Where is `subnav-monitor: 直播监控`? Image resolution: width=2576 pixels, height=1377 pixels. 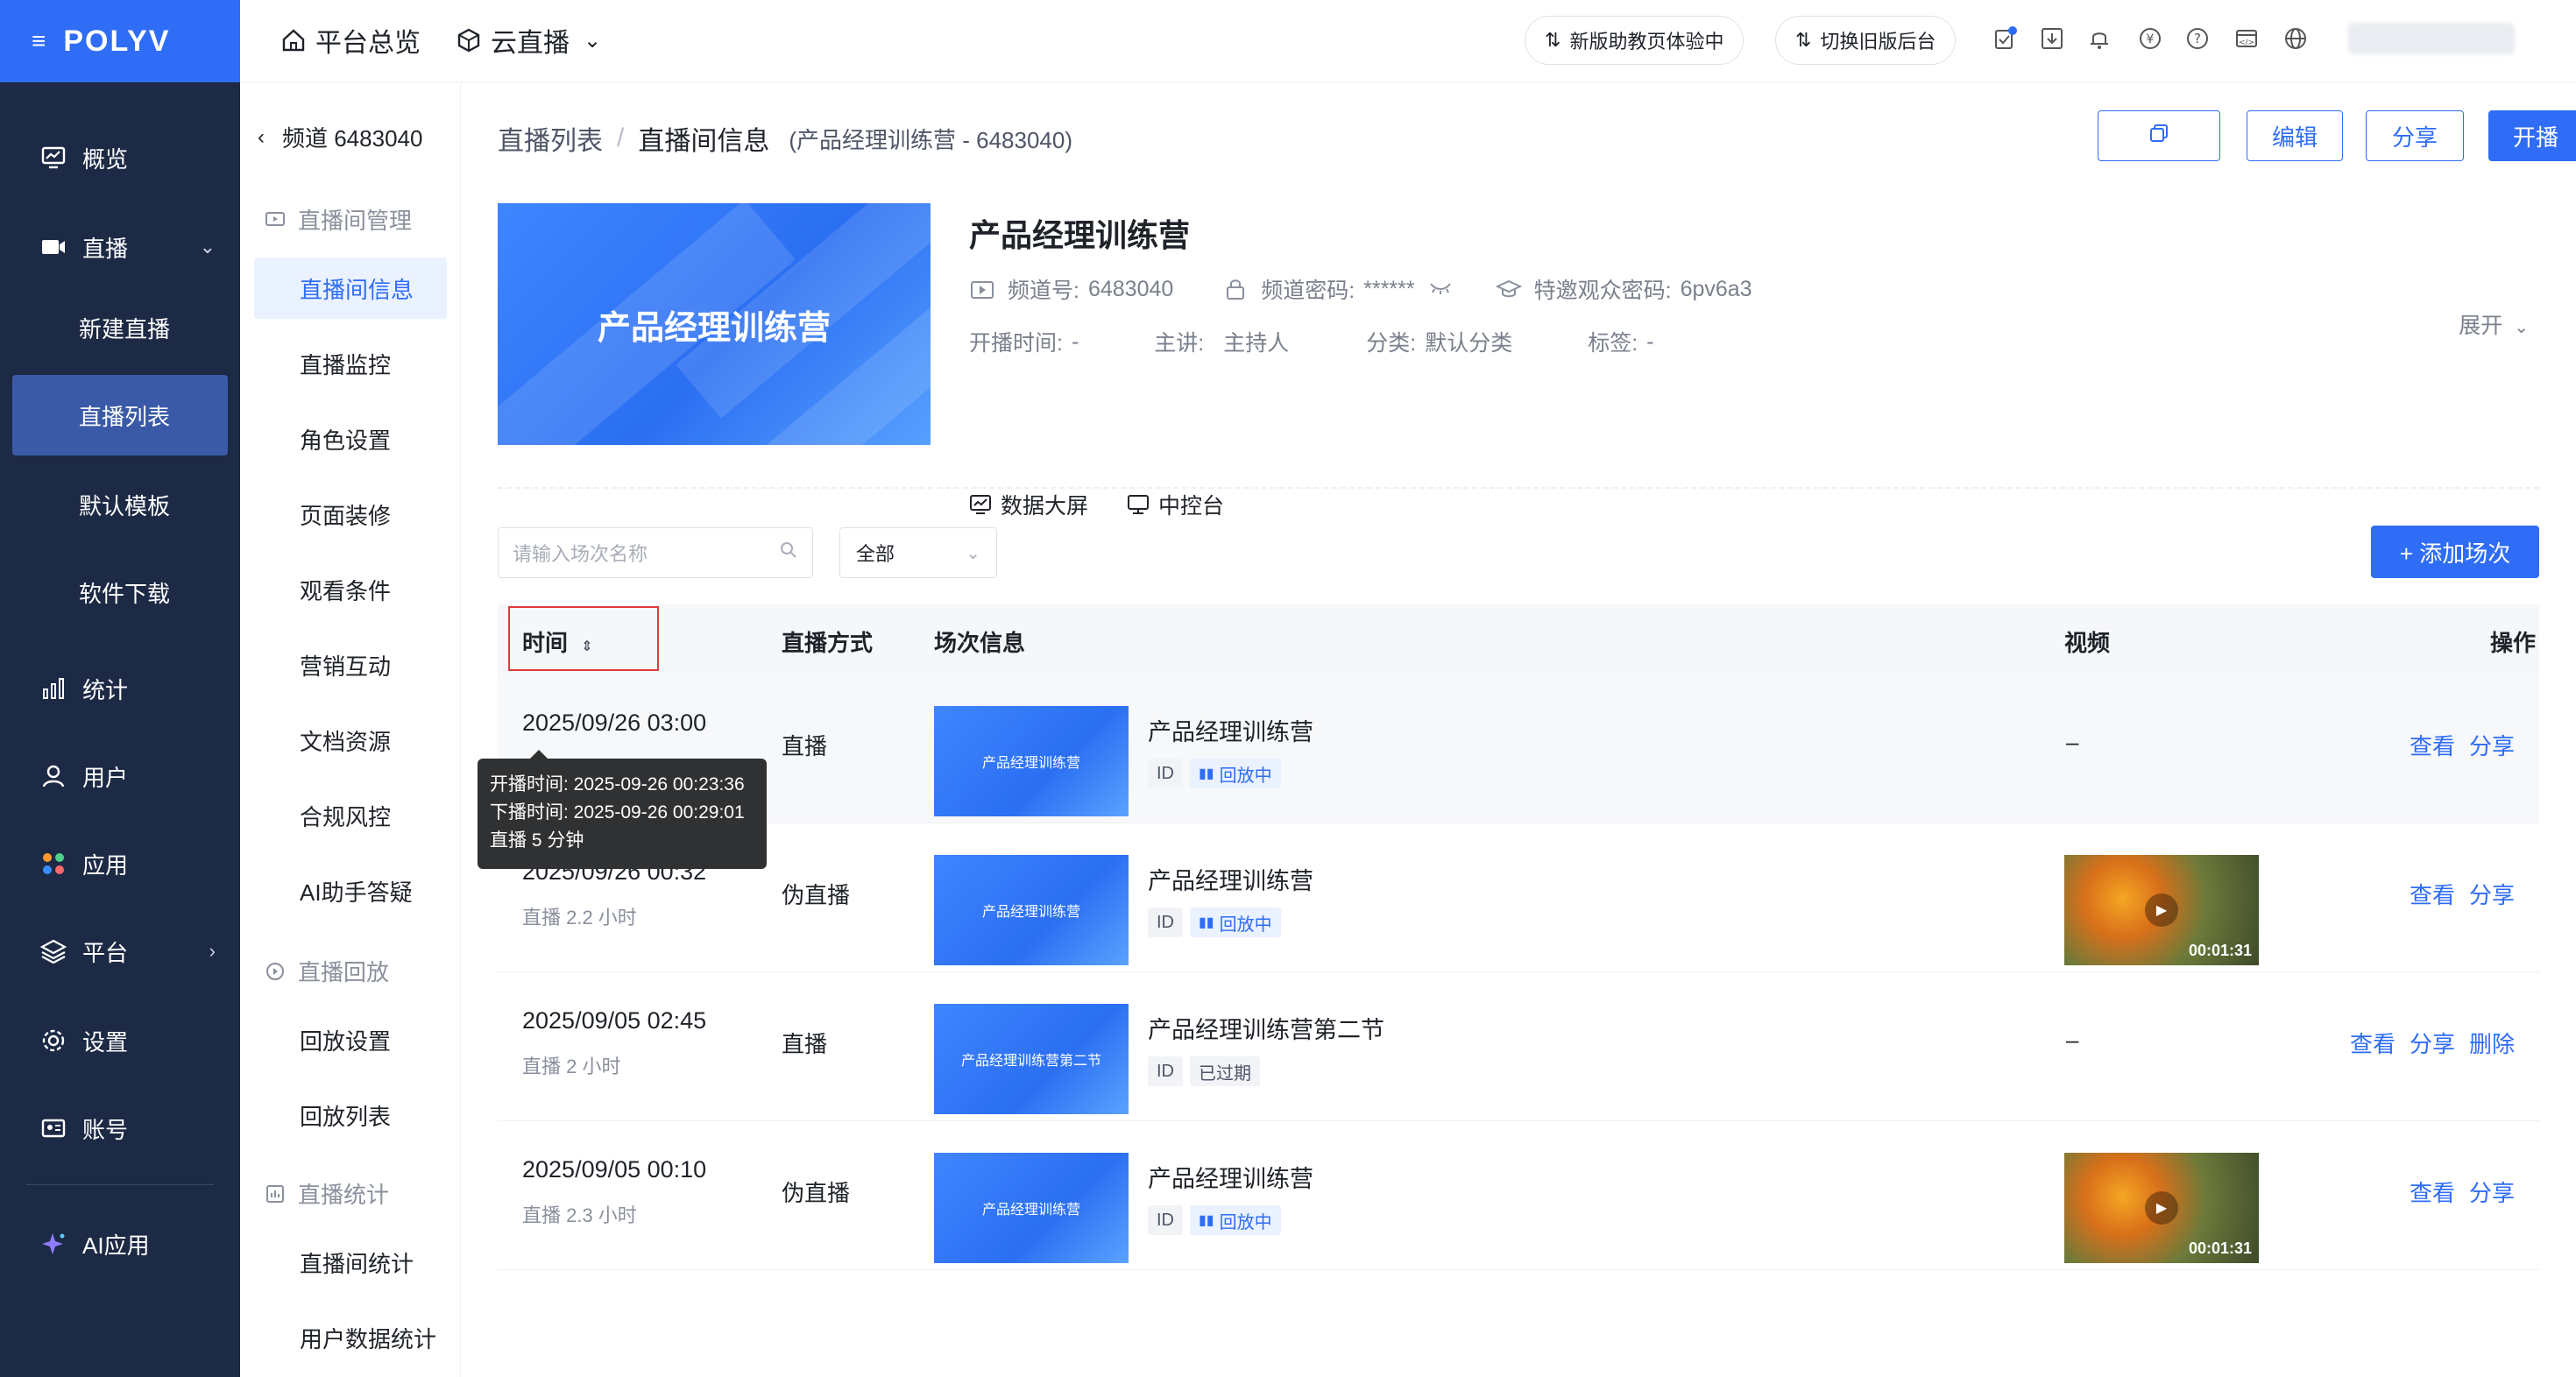
subnav-monitor: 直播监控 is located at coordinates (350, 363).